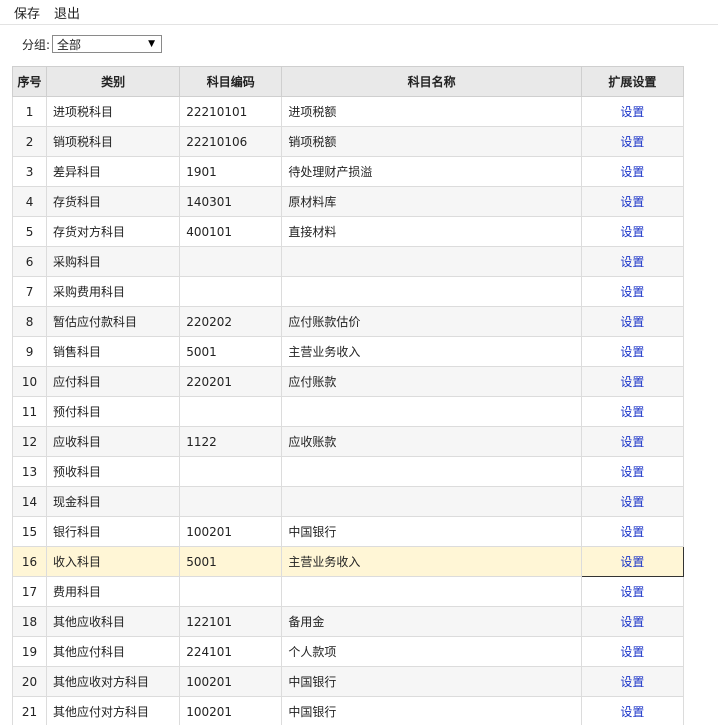 The width and height of the screenshot is (718, 725). Describe the element at coordinates (30, 261) in the screenshot. I see `row-number: 6` at that location.